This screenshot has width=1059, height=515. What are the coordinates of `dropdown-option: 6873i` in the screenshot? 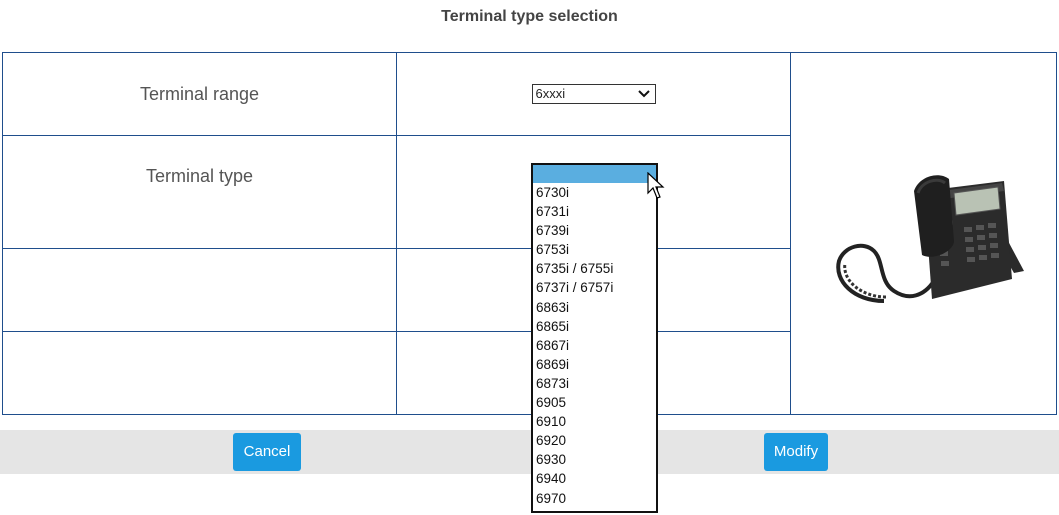 It's located at (594, 383).